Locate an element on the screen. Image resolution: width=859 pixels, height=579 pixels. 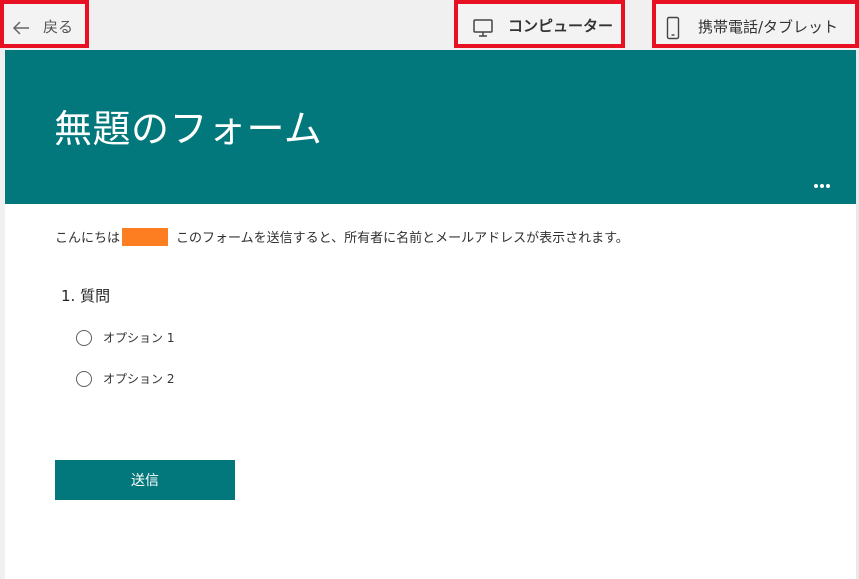
phone-icon is located at coordinates (673, 28).